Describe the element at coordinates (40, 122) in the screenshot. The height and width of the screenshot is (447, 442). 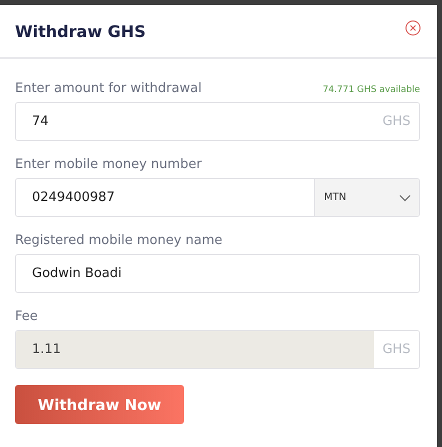
I see `field-value: 74` at that location.